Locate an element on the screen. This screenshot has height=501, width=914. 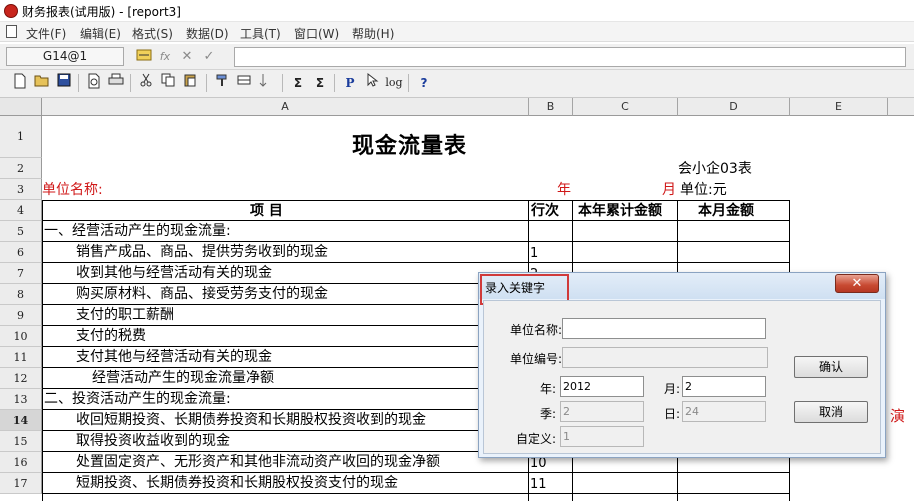
help-icon: ? is located at coordinates (424, 83).